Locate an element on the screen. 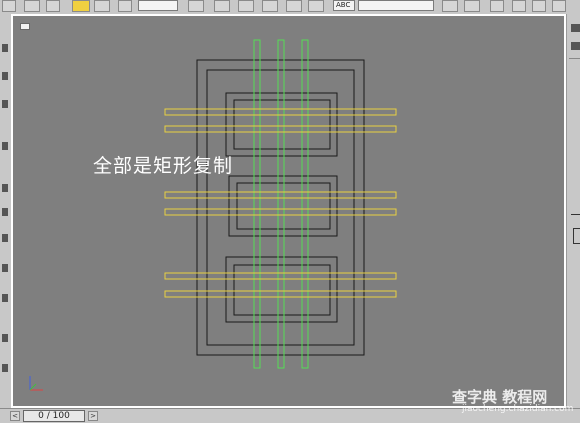 The image size is (580, 423). panel-top-inner is located at coordinates (282, 124).